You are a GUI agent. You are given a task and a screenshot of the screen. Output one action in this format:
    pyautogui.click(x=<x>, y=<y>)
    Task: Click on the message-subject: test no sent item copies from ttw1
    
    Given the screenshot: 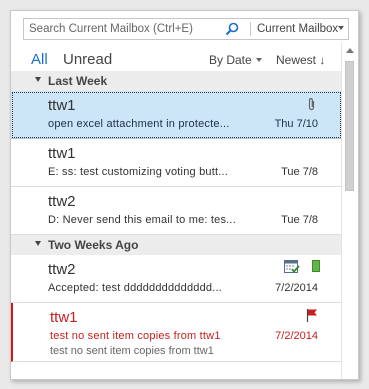 What is the action you would take?
    pyautogui.click(x=135, y=336)
    